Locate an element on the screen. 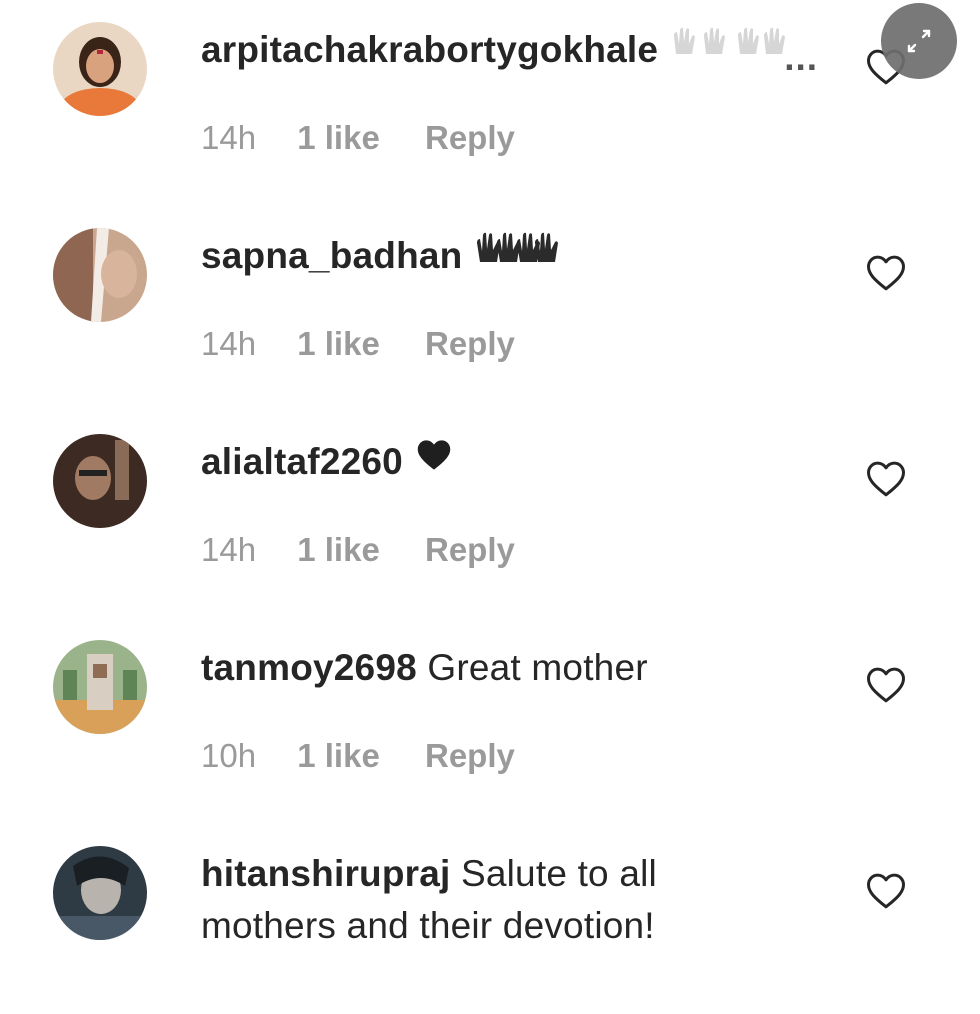 The image size is (980, 1014). black-heart-emoji is located at coordinates (434, 460).